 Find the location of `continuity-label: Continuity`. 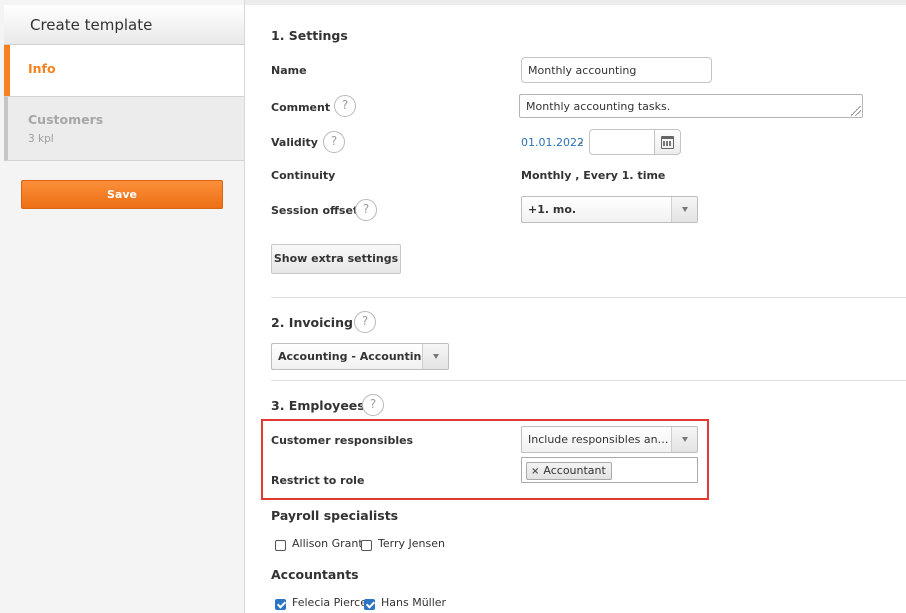

continuity-label: Continuity is located at coordinates (303, 175).